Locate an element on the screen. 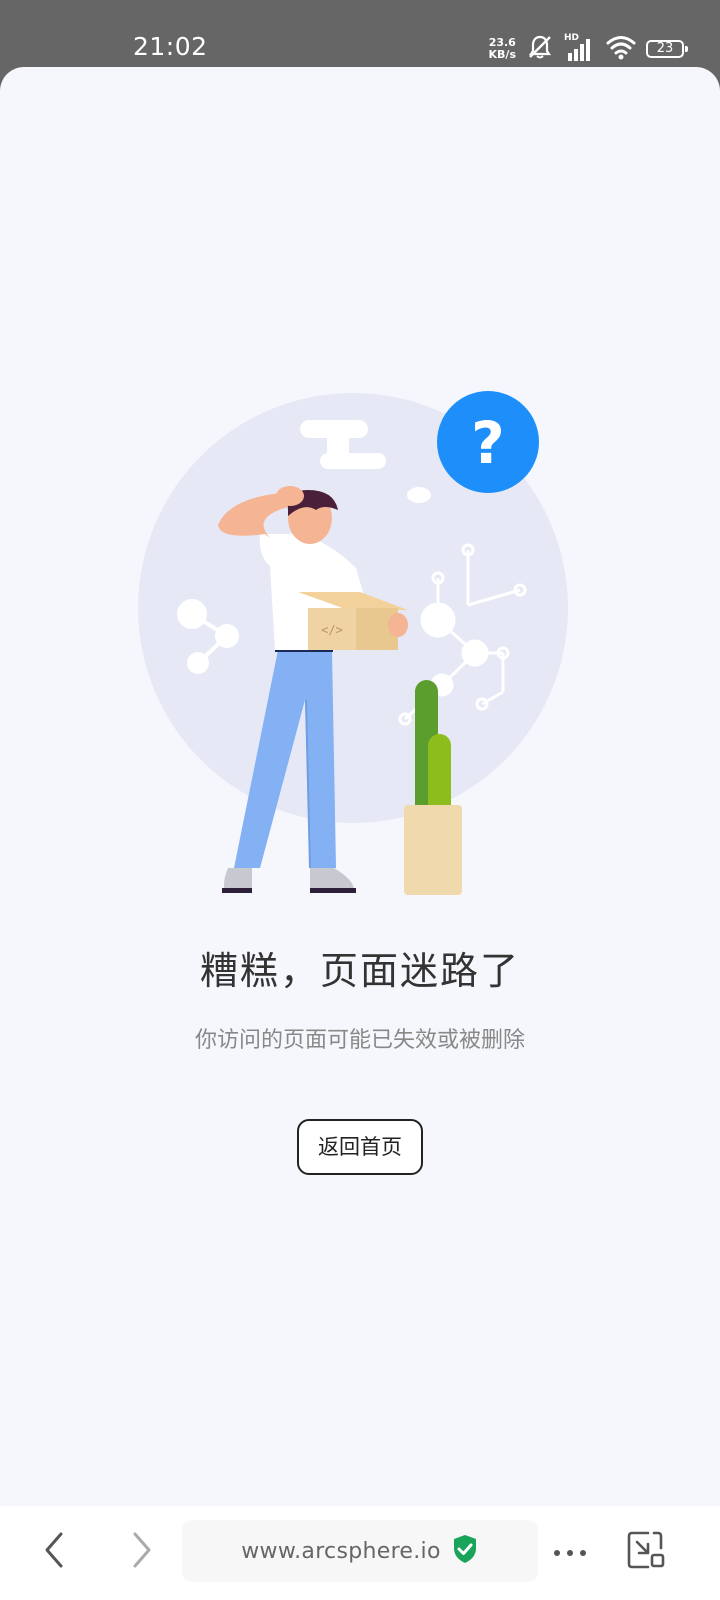 The height and width of the screenshot is (1600, 720). address-bar: www.arcsphere.io is located at coordinates (360, 1551).